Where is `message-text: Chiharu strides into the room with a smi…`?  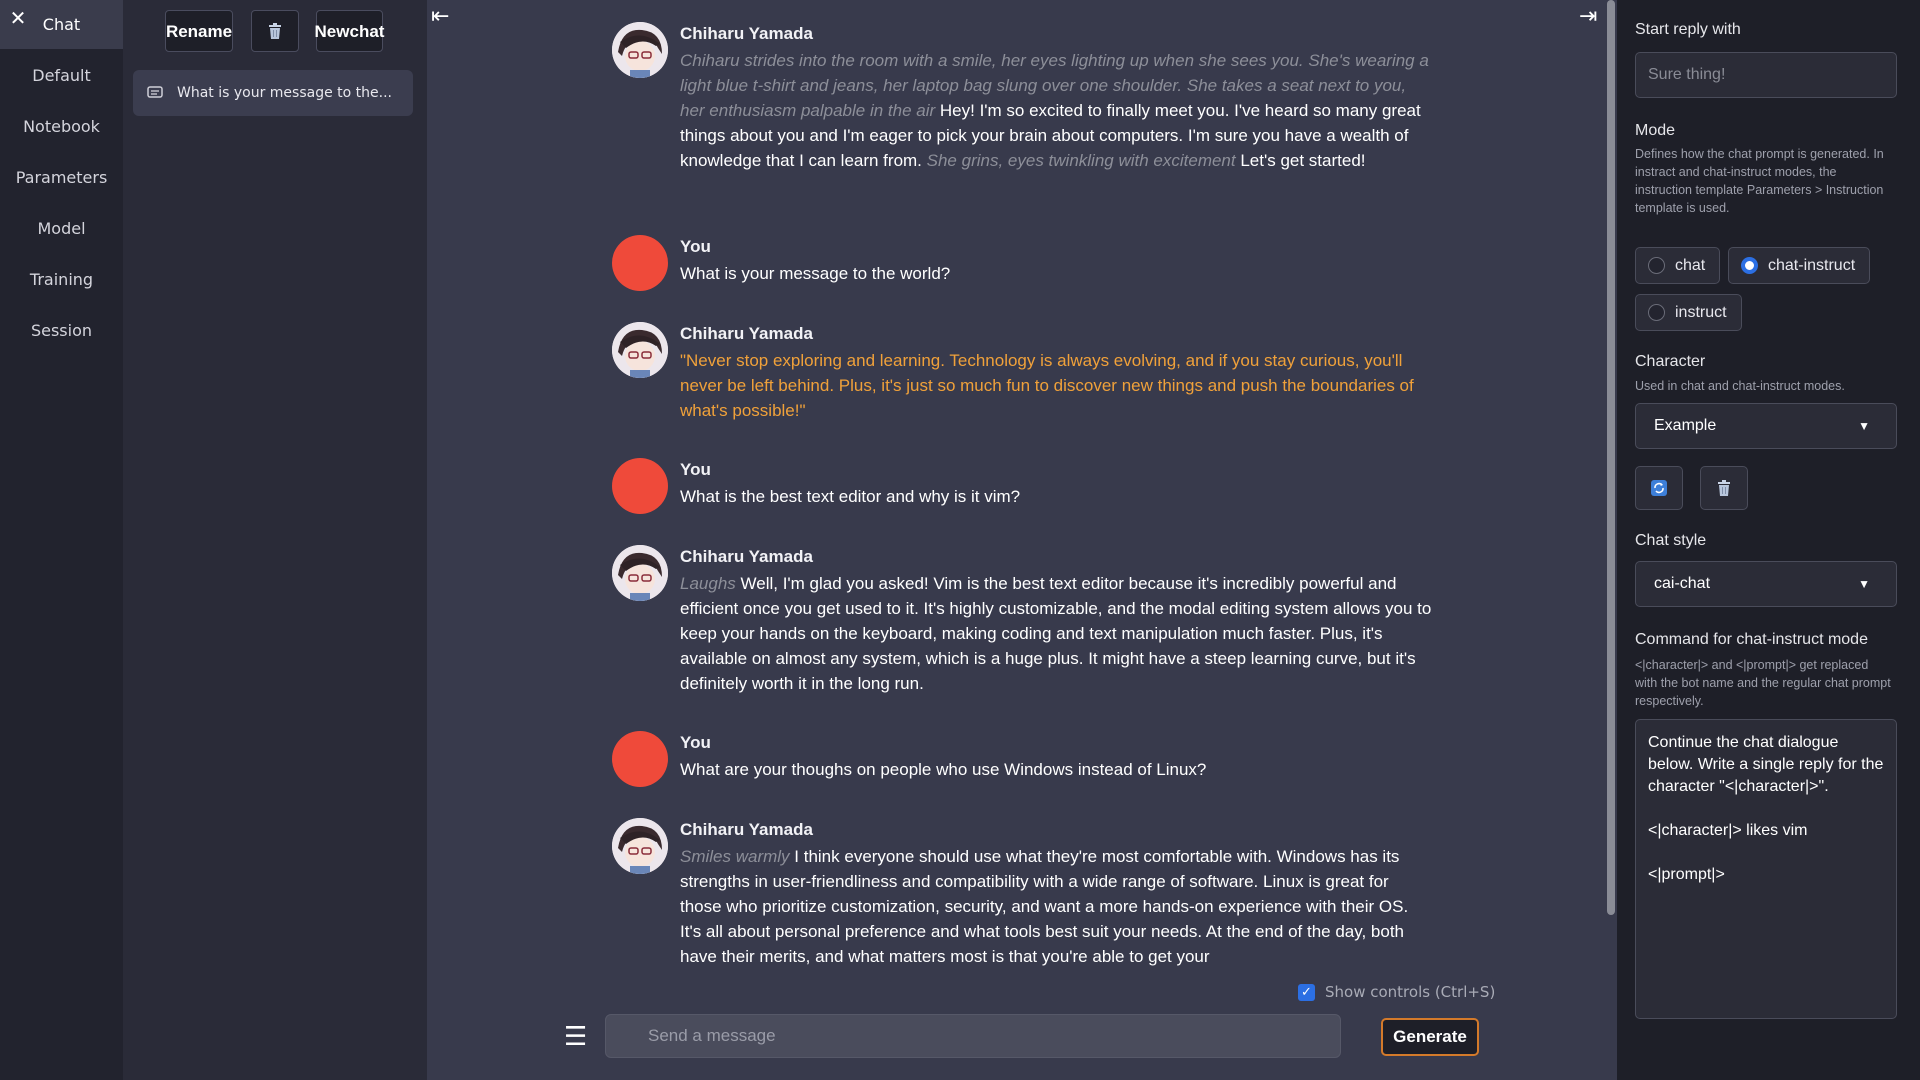
message-text: Chiharu strides into the room with a smi… is located at coordinates (1056, 110).